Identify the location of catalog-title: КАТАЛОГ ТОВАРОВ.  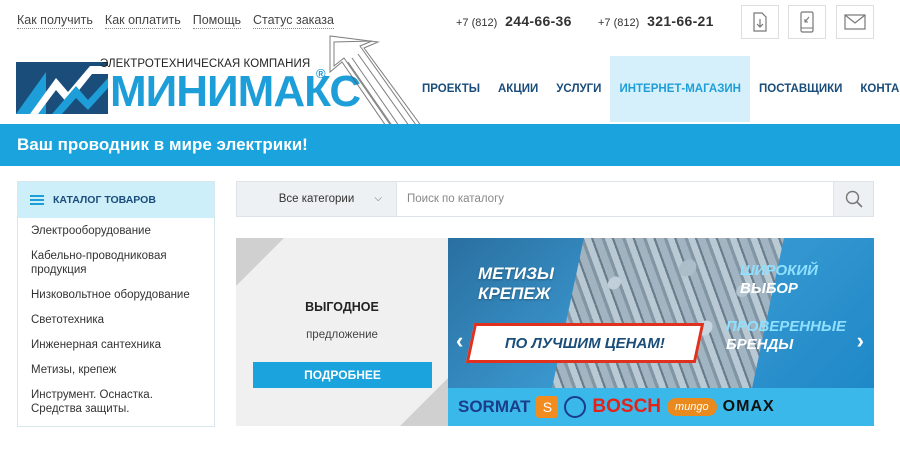
(104, 200).